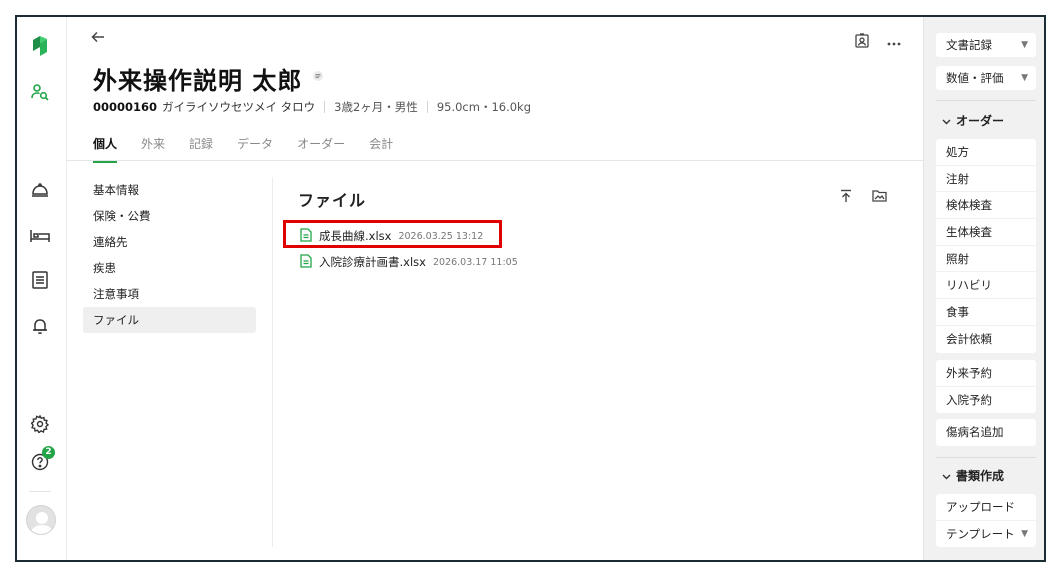 This screenshot has width=1063, height=570. I want to click on submenu-insurance: 保険・公費, so click(169, 216).